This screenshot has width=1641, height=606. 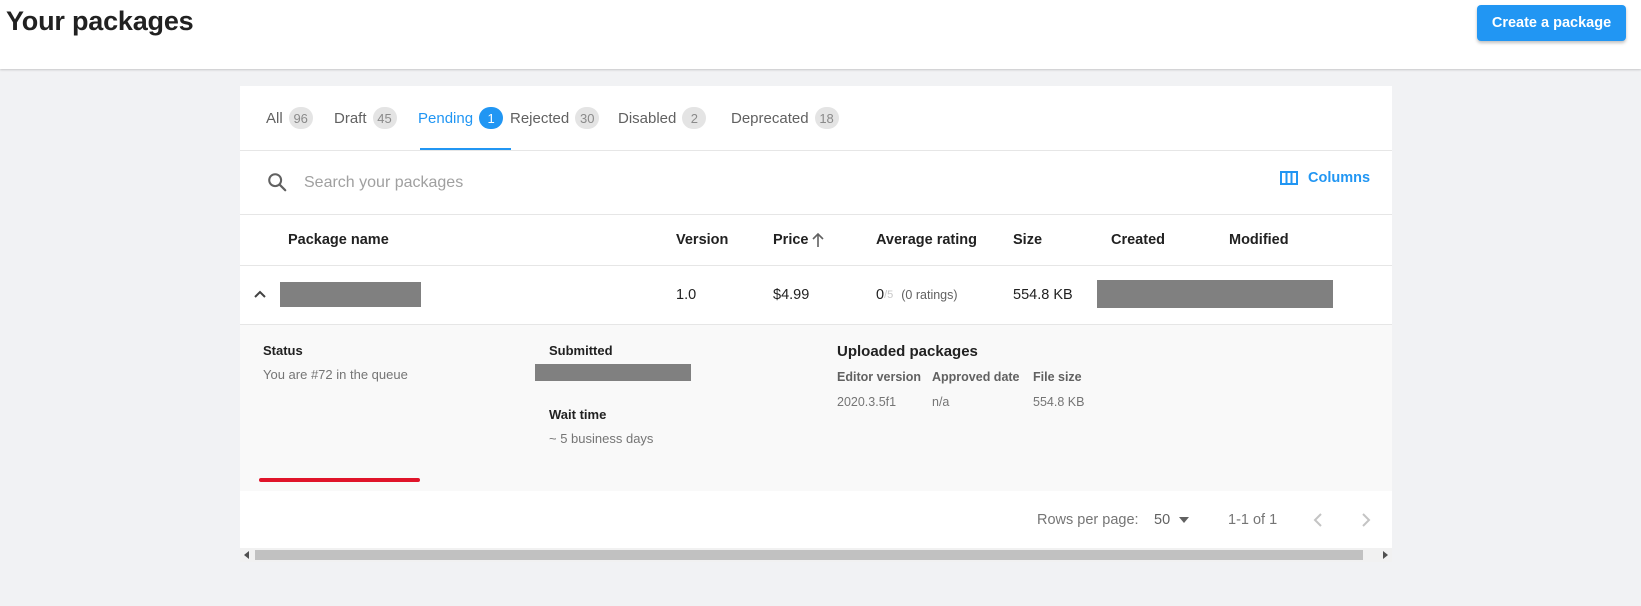 I want to click on status-value: You are #72 in the queue, so click(x=335, y=374).